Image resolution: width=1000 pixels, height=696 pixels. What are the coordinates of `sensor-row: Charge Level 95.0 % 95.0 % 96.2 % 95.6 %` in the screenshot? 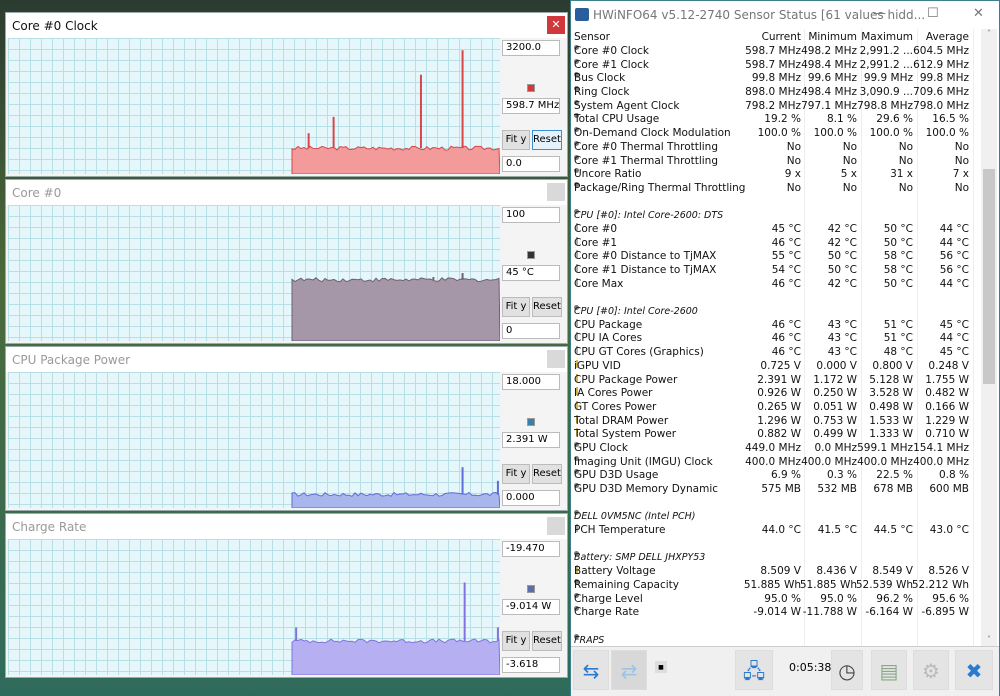 It's located at (776, 599).